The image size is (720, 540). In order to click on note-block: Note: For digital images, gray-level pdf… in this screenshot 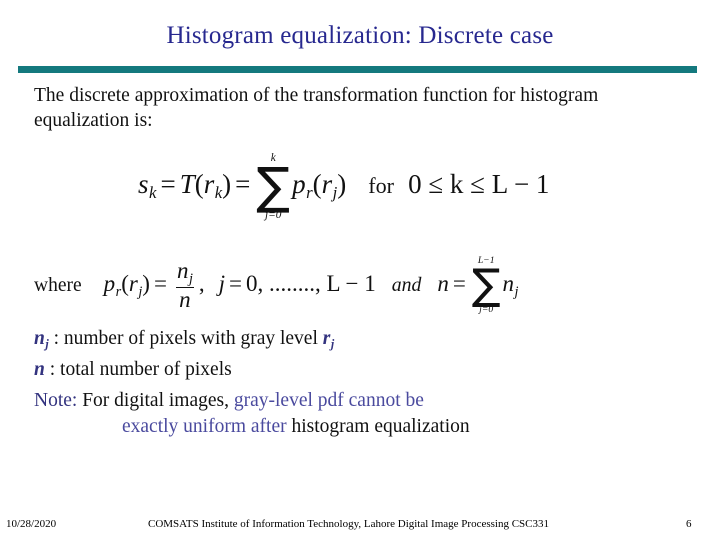, I will do `click(354, 414)`.